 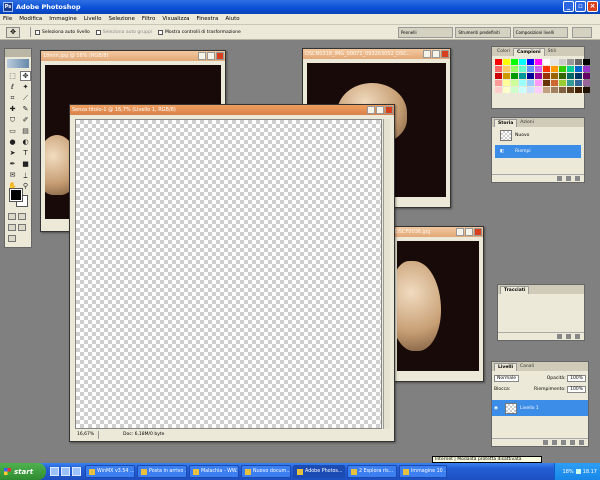 I want to click on jump-to-imageready-icon, so click(x=12, y=238).